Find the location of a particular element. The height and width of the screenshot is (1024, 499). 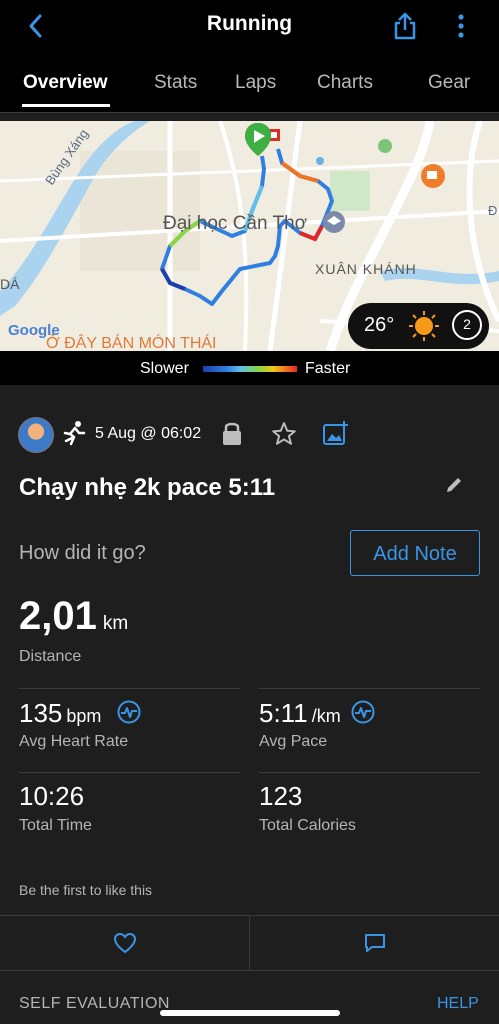

legend-slower-label: Slower is located at coordinates (164, 368).